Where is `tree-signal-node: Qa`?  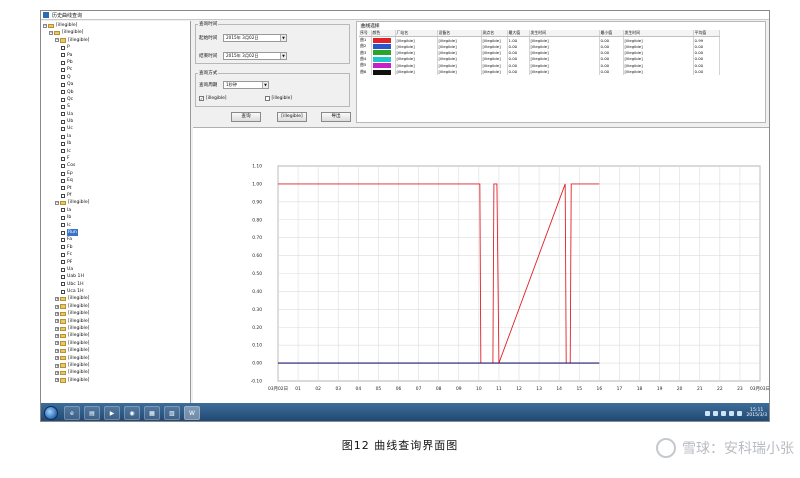 tree-signal-node: Qa is located at coordinates (116, 84).